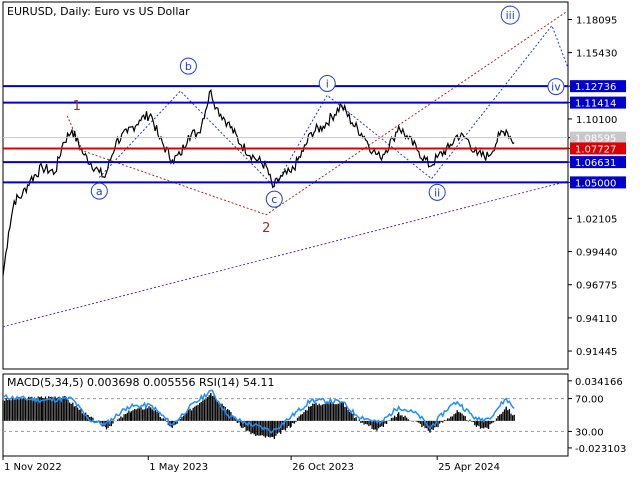  Describe the element at coordinates (596, 20) in the screenshot. I see `price-tick-label: 1.18095` at that location.